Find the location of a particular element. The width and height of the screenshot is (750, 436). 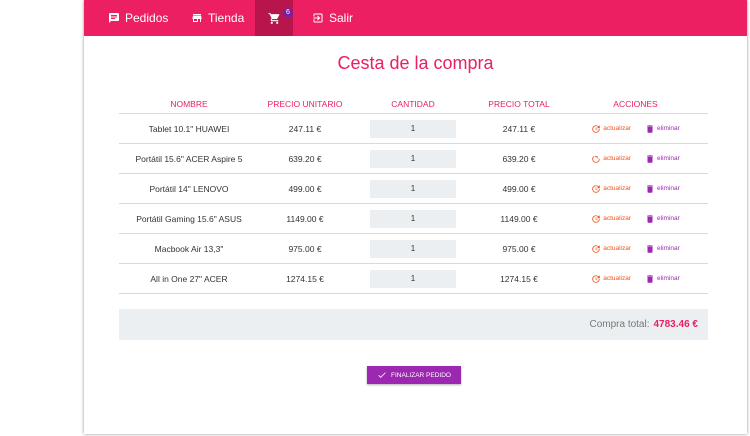

unit-price: 1149.00 € is located at coordinates (305, 218).